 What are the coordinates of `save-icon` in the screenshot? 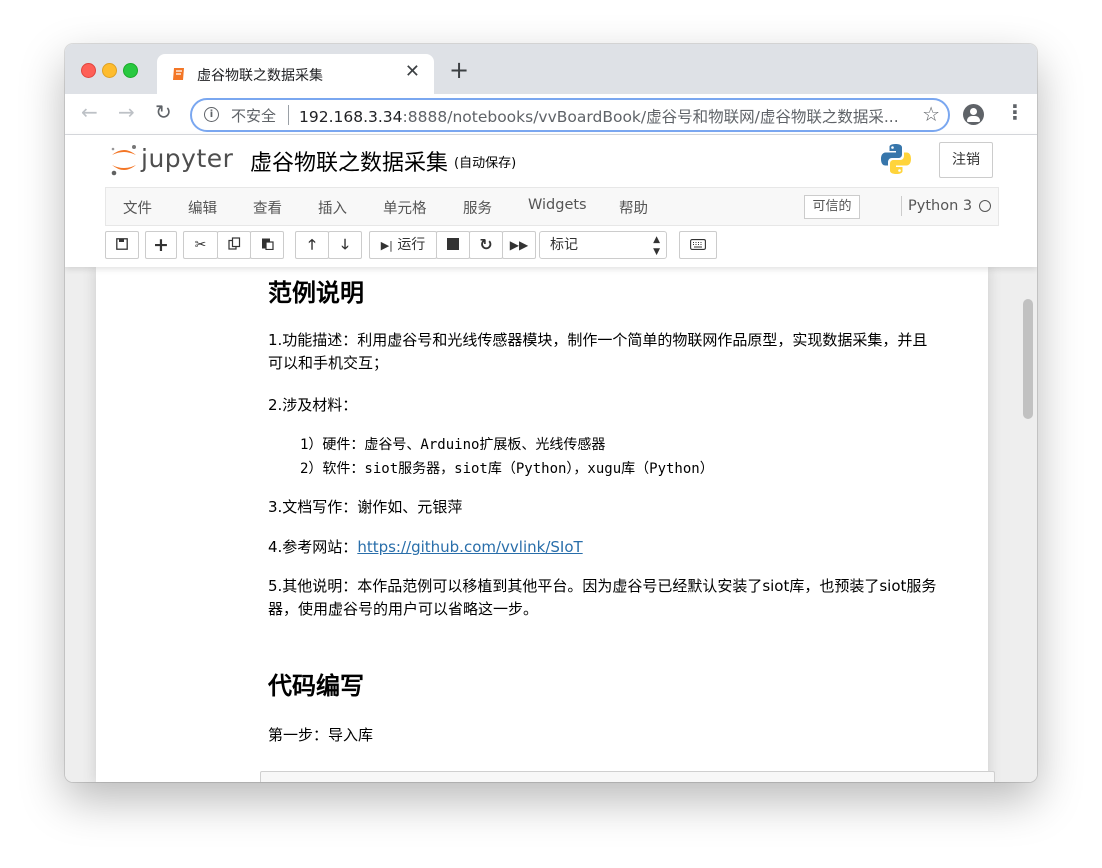 It's located at (122, 244).